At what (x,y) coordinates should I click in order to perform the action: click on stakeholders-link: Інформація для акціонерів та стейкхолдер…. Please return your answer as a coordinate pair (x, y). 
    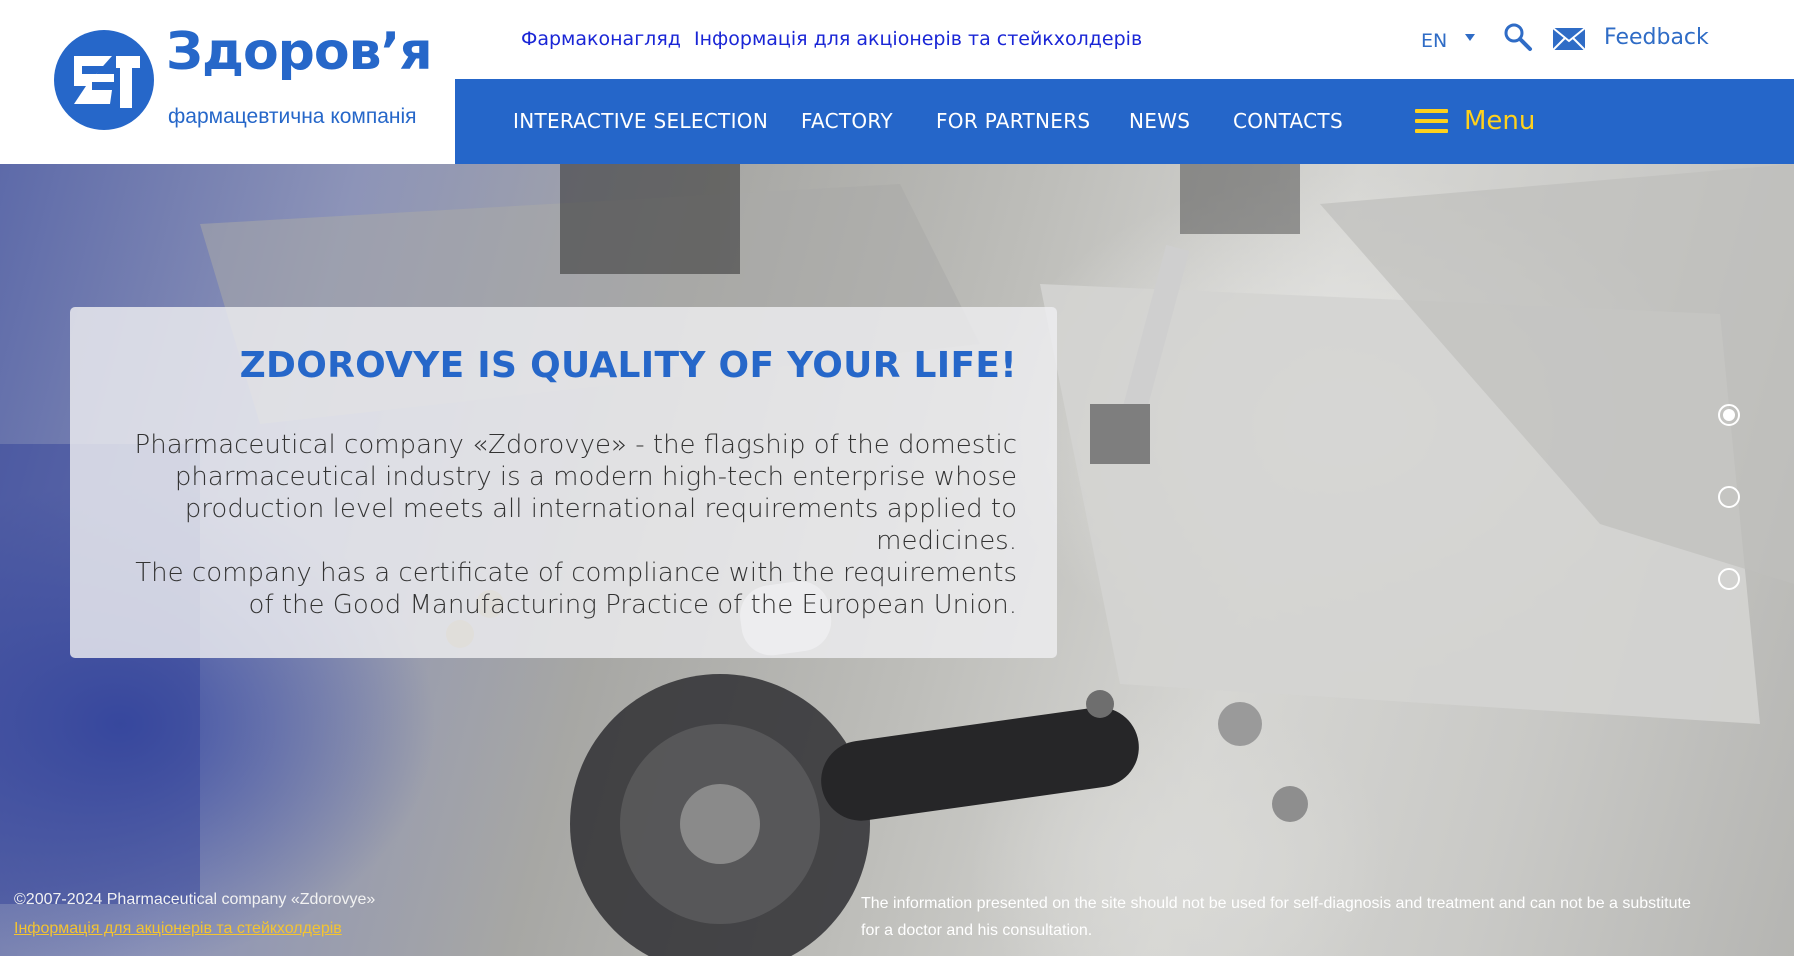
    Looking at the image, I should click on (918, 39).